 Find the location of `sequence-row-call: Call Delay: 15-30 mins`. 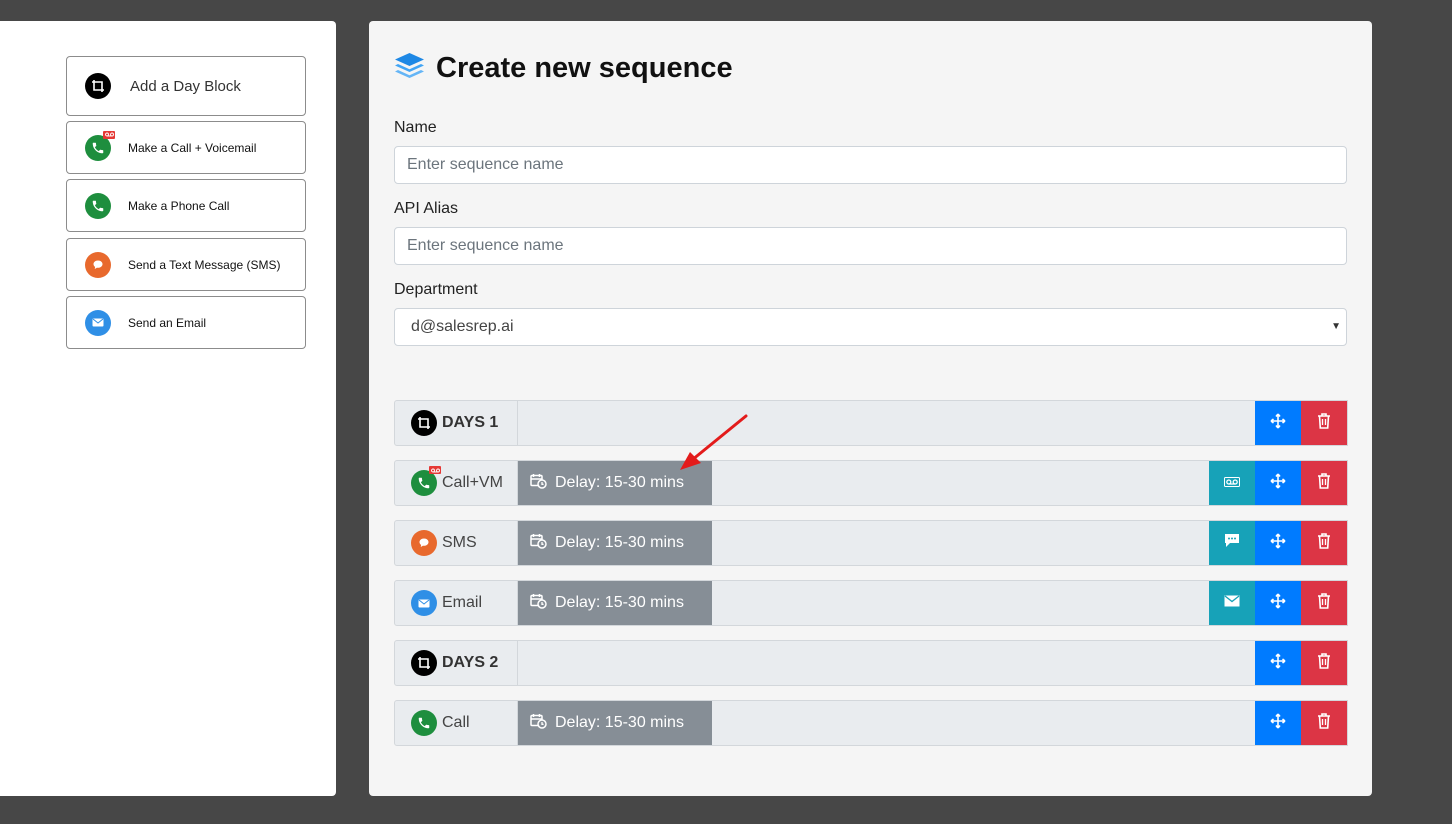

sequence-row-call: Call Delay: 15-30 mins is located at coordinates (871, 723).